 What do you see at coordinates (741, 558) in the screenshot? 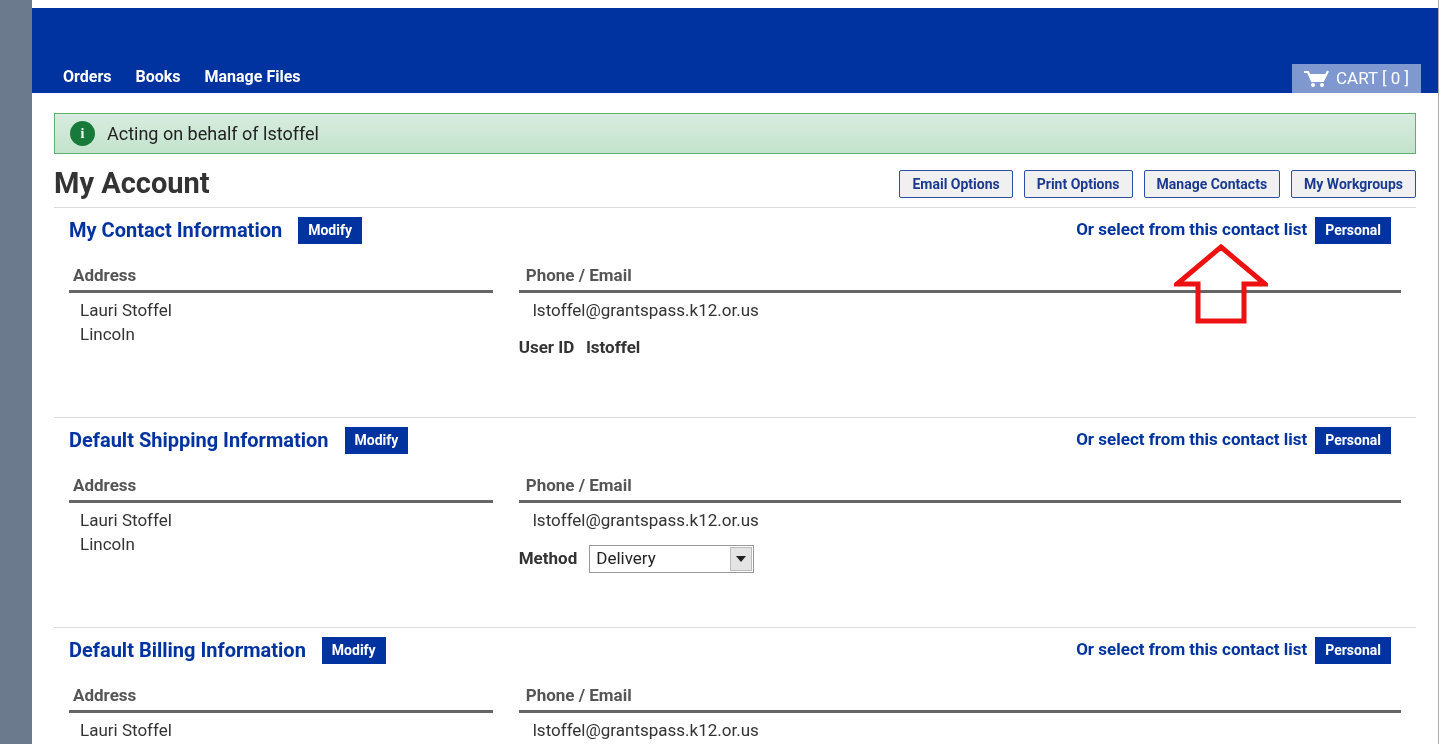
I see `caret-icon` at bounding box center [741, 558].